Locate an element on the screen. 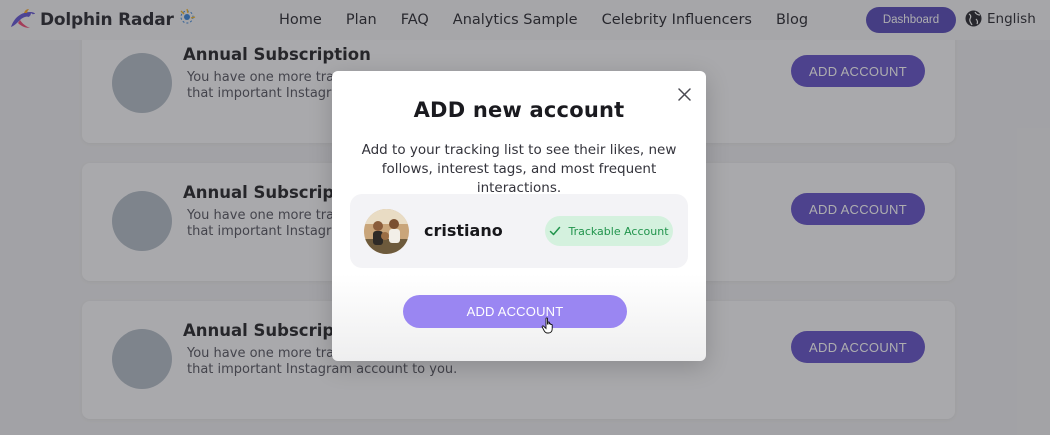  account-preview: cristiano Trackable Account is located at coordinates (519, 231).